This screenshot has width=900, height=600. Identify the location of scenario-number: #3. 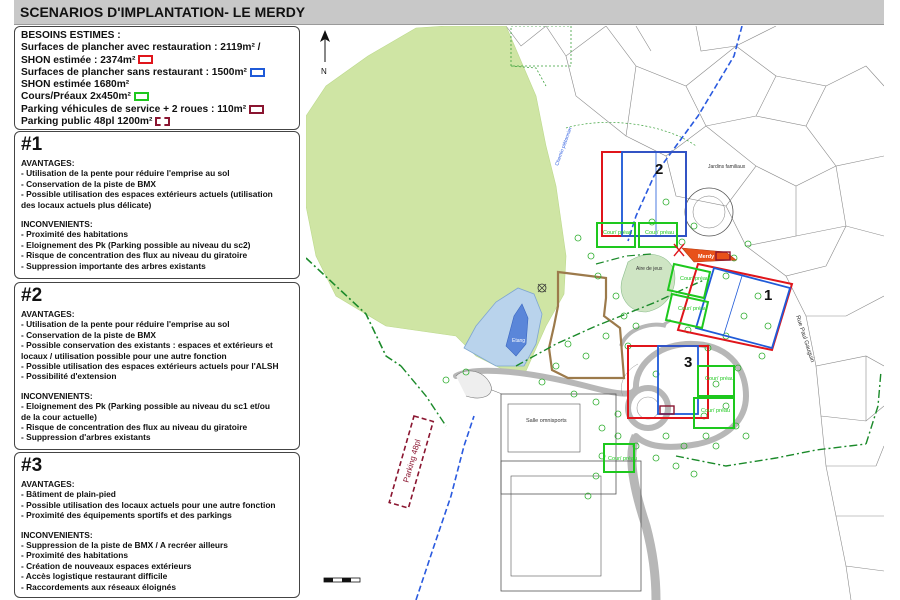
(32, 465).